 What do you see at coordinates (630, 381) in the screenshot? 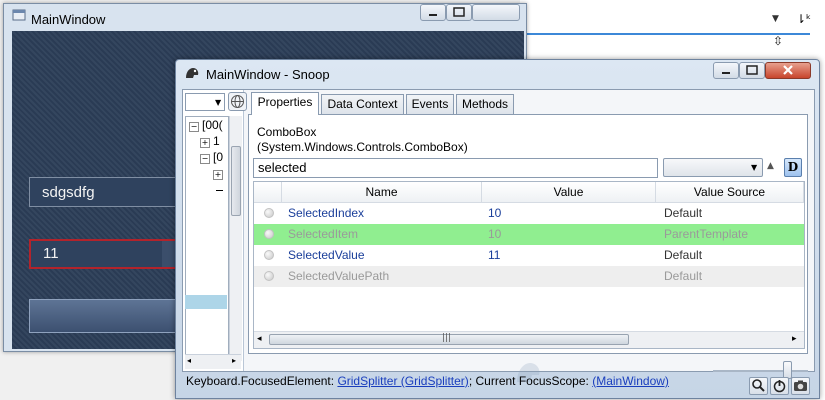
I see `focus-scope-link: (MainWindow)` at bounding box center [630, 381].